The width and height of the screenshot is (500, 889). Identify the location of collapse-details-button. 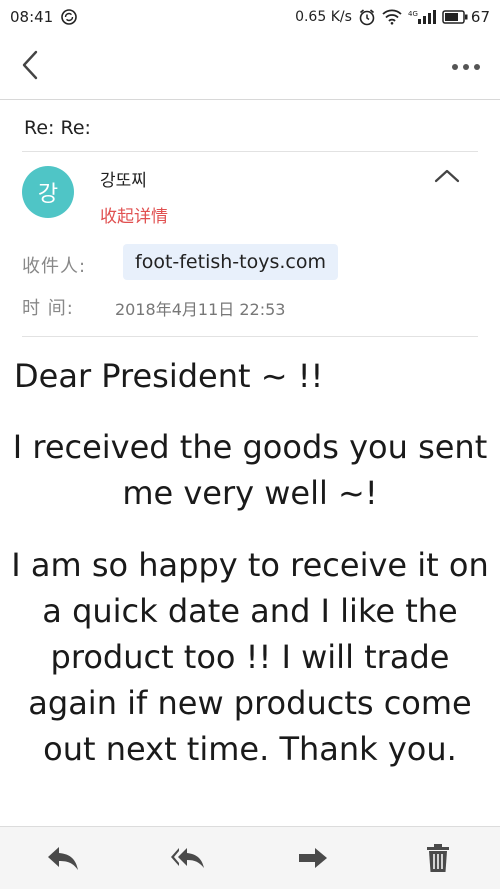
(447, 178).